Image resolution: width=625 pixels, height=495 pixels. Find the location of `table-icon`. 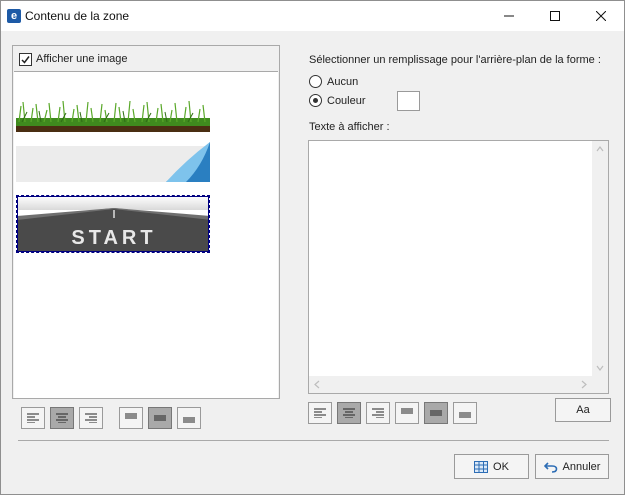

table-icon is located at coordinates (481, 466).